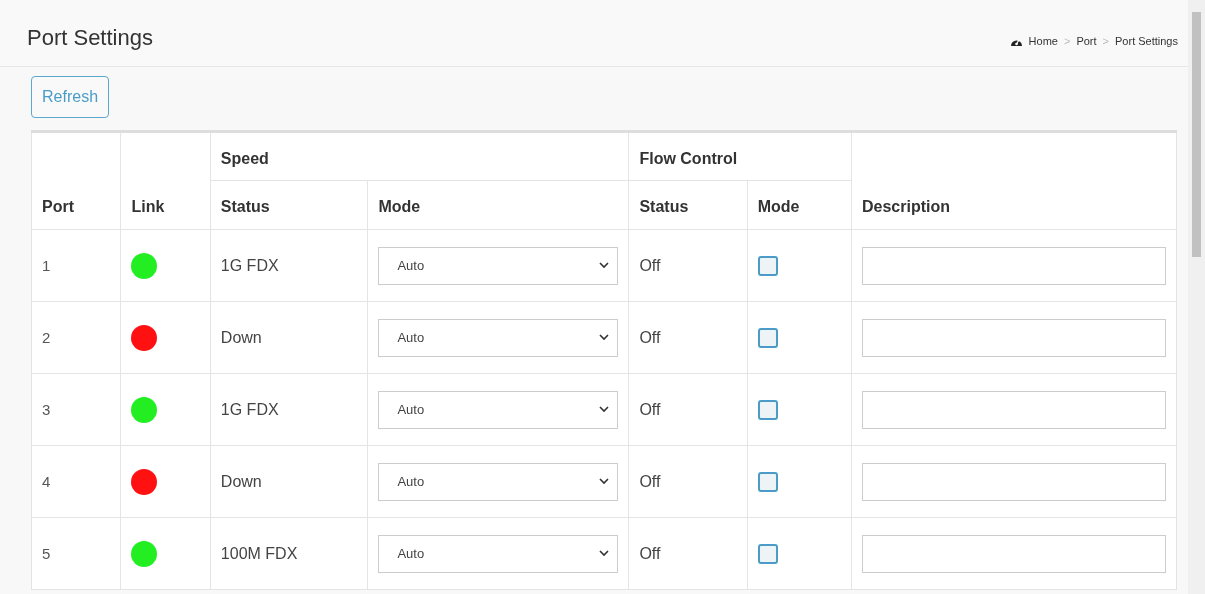 The image size is (1205, 594). I want to click on scrollbar-thumb, so click(1196, 134).